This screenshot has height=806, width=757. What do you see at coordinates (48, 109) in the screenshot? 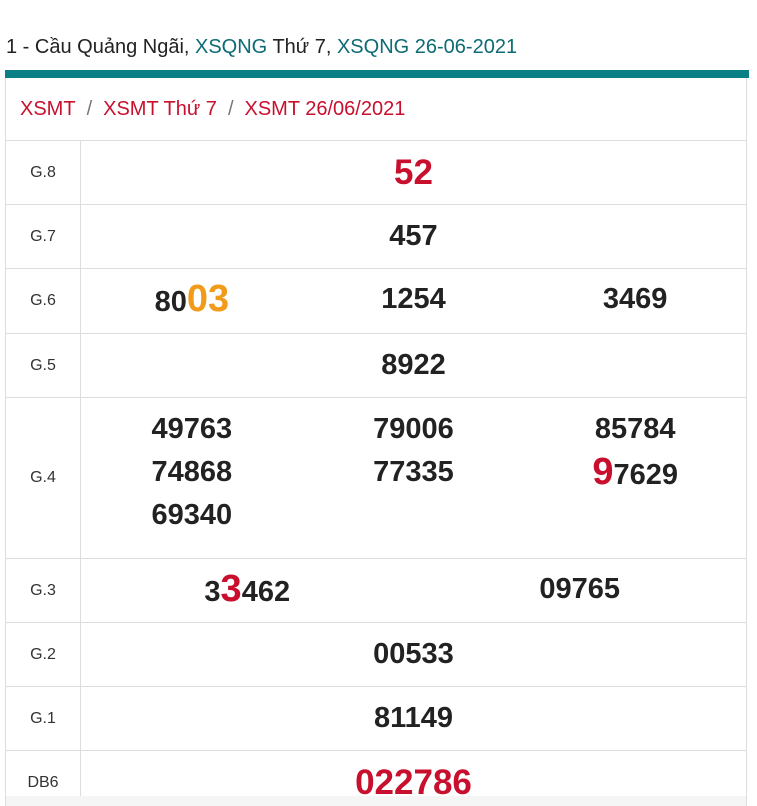
I see `breadcrumb-item-xsmt: XSMT` at bounding box center [48, 109].